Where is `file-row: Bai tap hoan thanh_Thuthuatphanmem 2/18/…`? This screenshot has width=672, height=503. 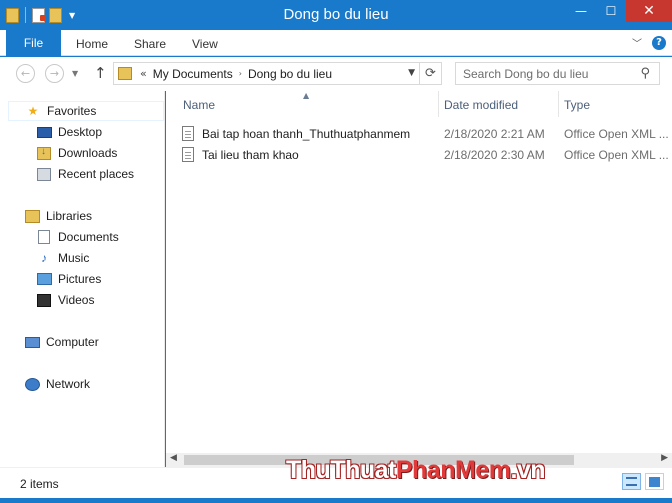
file-row: Bai tap hoan thanh_Thuthuatphanmem 2/18/… is located at coordinates (427, 133).